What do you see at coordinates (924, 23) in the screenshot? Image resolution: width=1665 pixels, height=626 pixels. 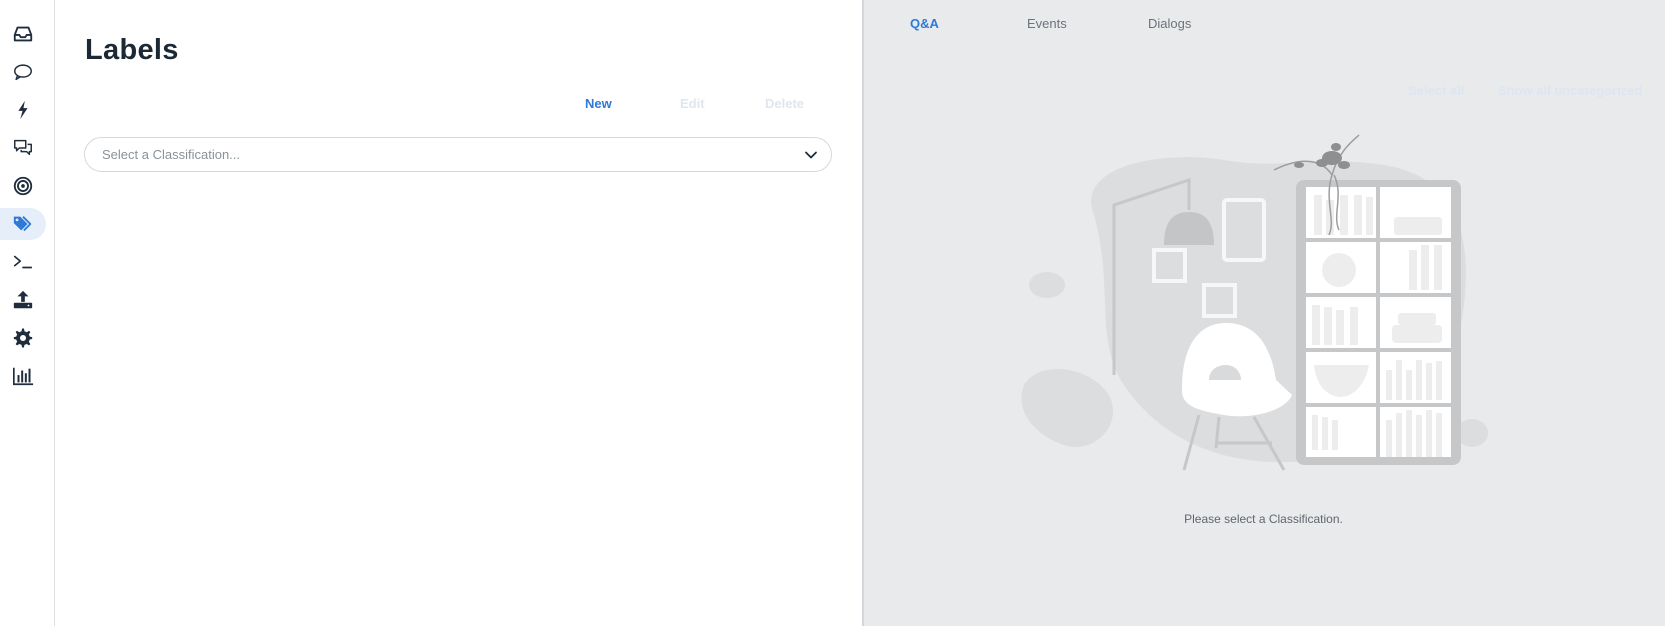 I see `tab-qa: Q&A` at bounding box center [924, 23].